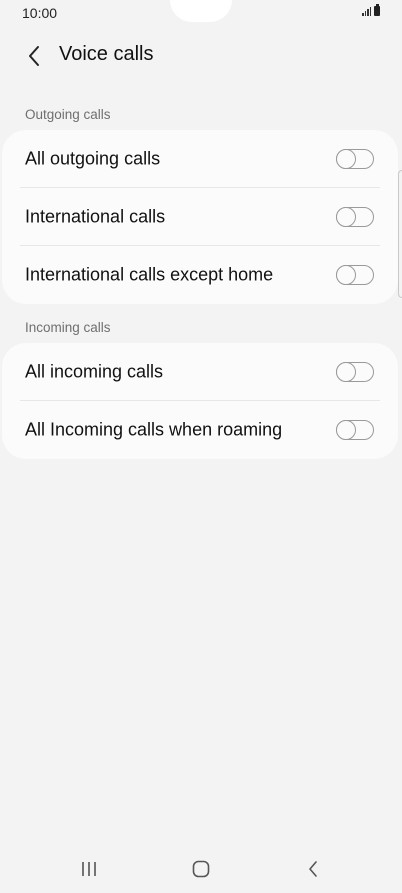  Describe the element at coordinates (68, 327) in the screenshot. I see `section-title-incoming: Incoming calls` at that location.